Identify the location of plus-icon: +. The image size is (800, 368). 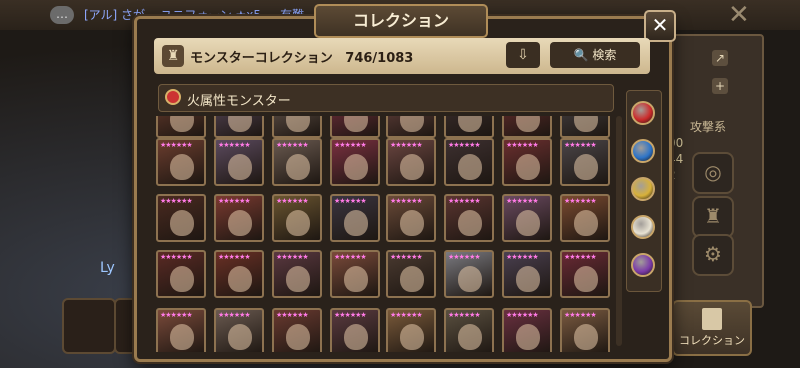
(720, 86).